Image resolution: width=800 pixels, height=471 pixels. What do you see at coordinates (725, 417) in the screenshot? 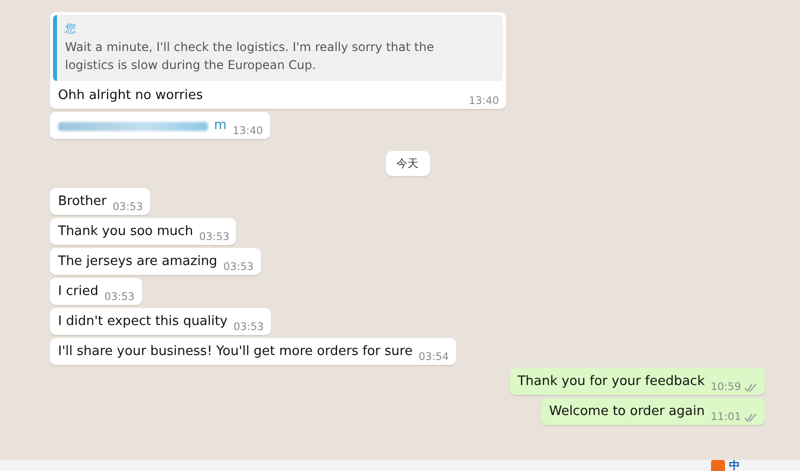
I see `message-time: 11:01` at bounding box center [725, 417].